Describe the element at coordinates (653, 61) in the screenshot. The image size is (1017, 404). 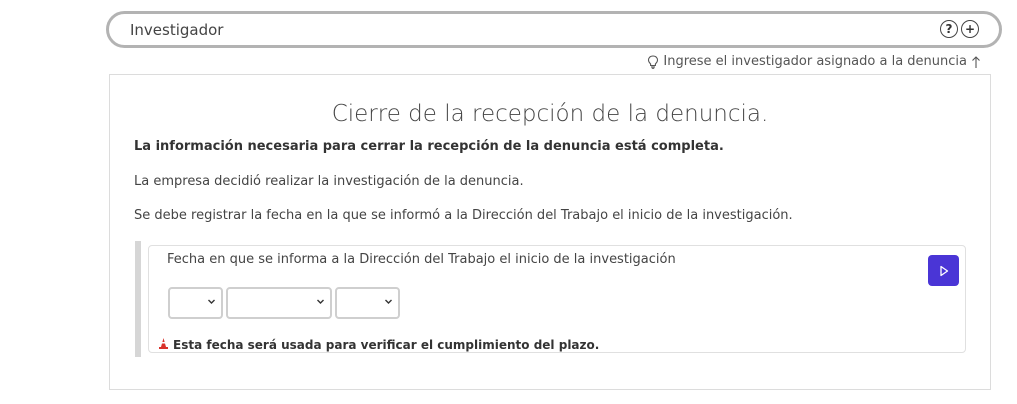
I see `lightbulb-icon` at that location.